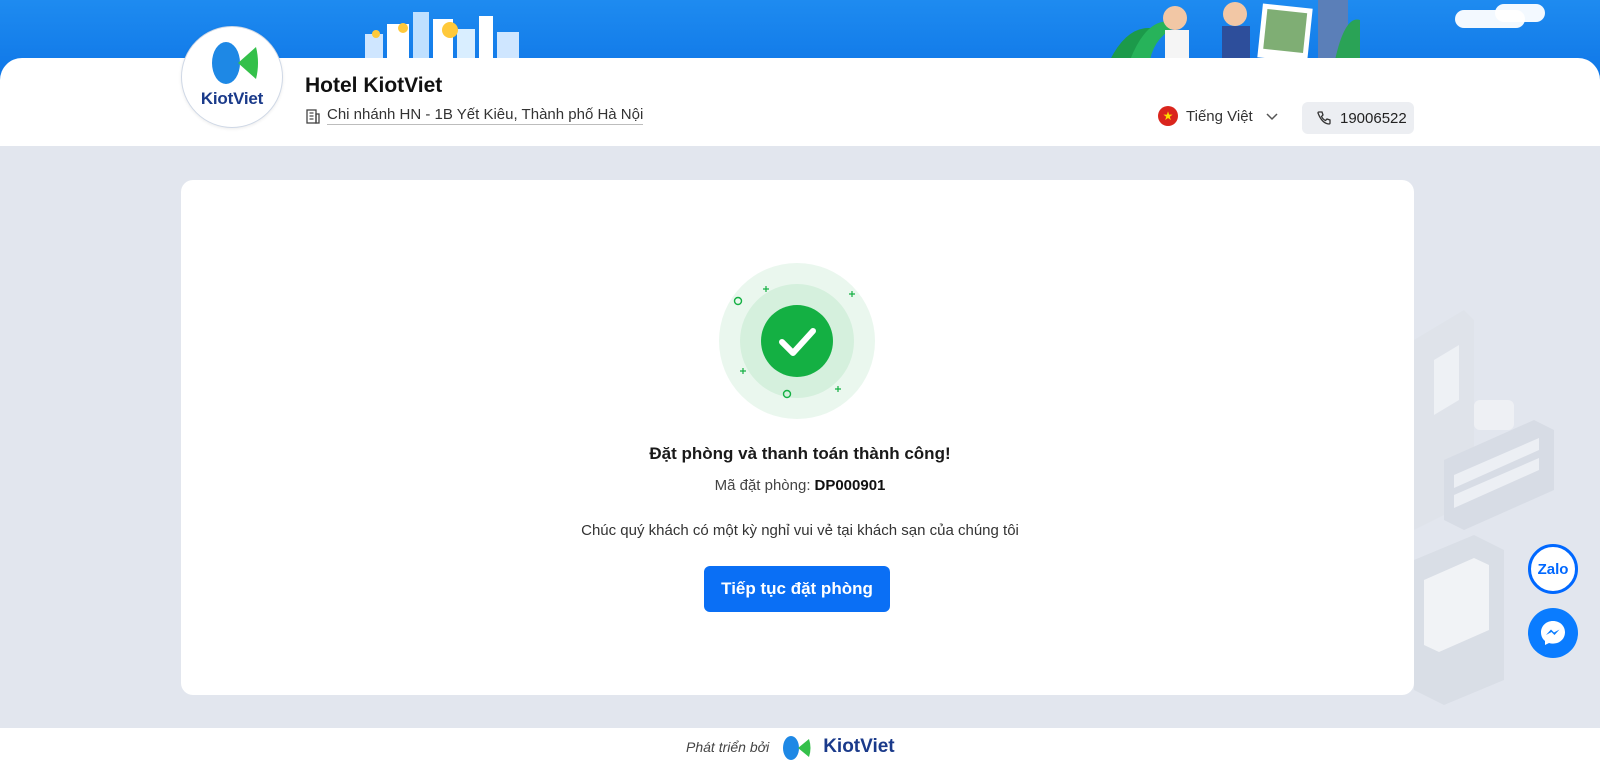 The height and width of the screenshot is (760, 1600). I want to click on messenger-chat-button, so click(1553, 633).